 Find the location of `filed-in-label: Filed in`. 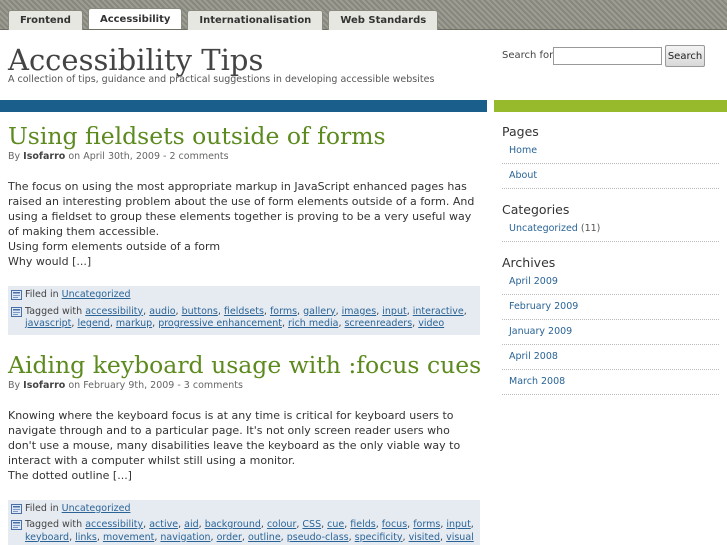

filed-in-label: Filed in is located at coordinates (42, 294).